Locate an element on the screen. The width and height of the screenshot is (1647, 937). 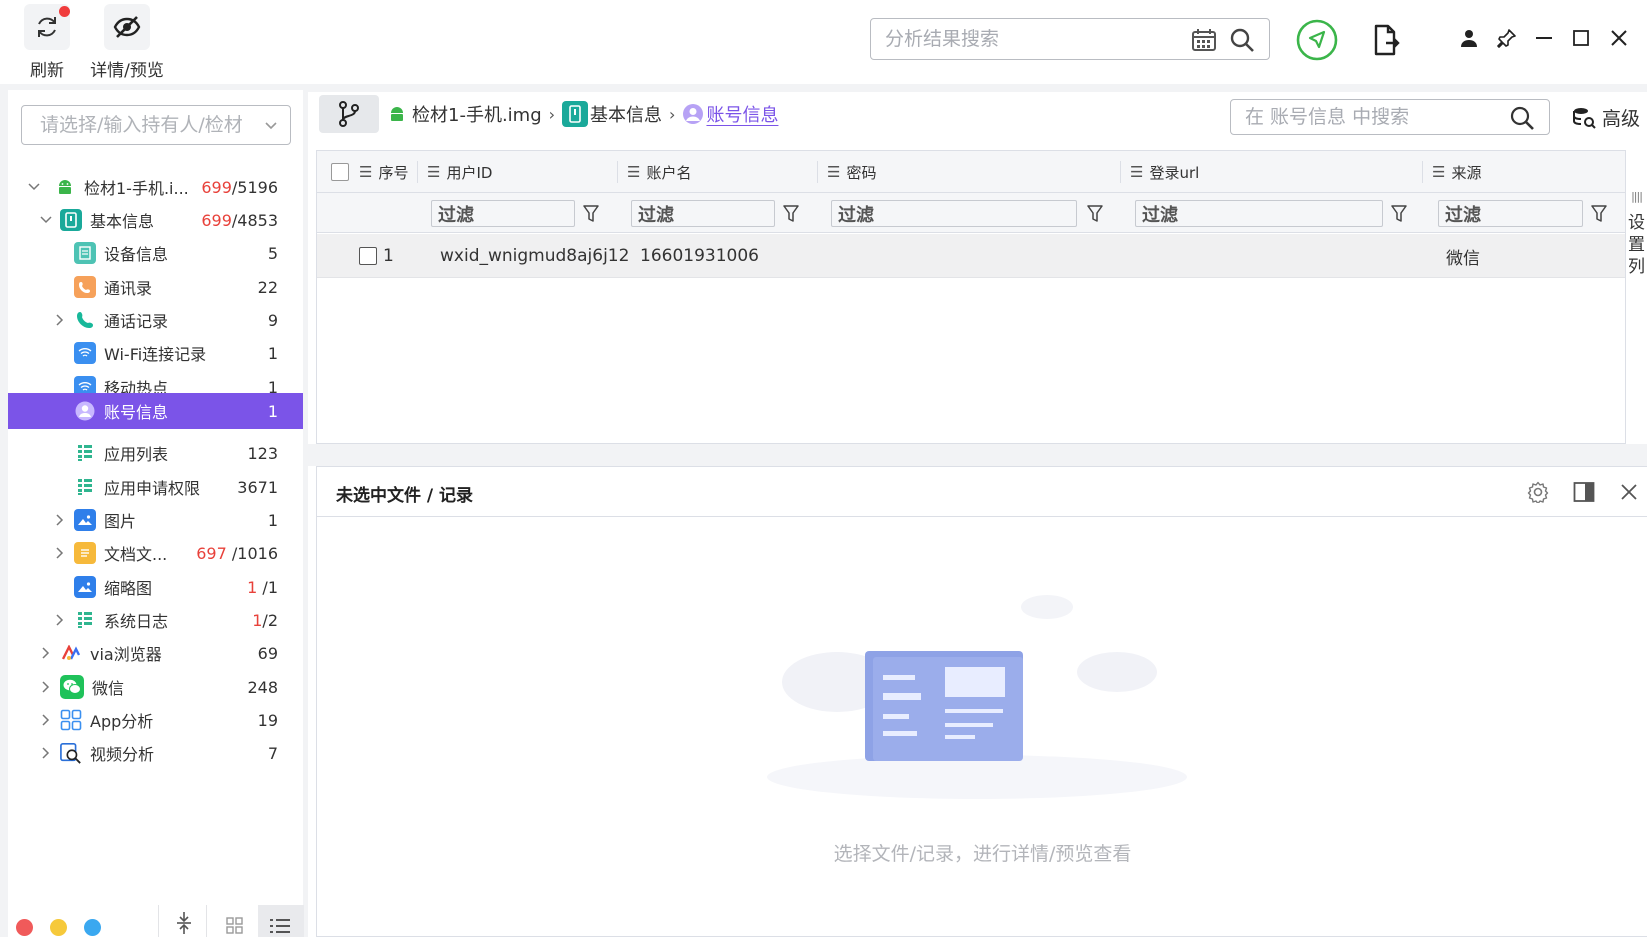
app-grid-icon is located at coordinates (71, 720).